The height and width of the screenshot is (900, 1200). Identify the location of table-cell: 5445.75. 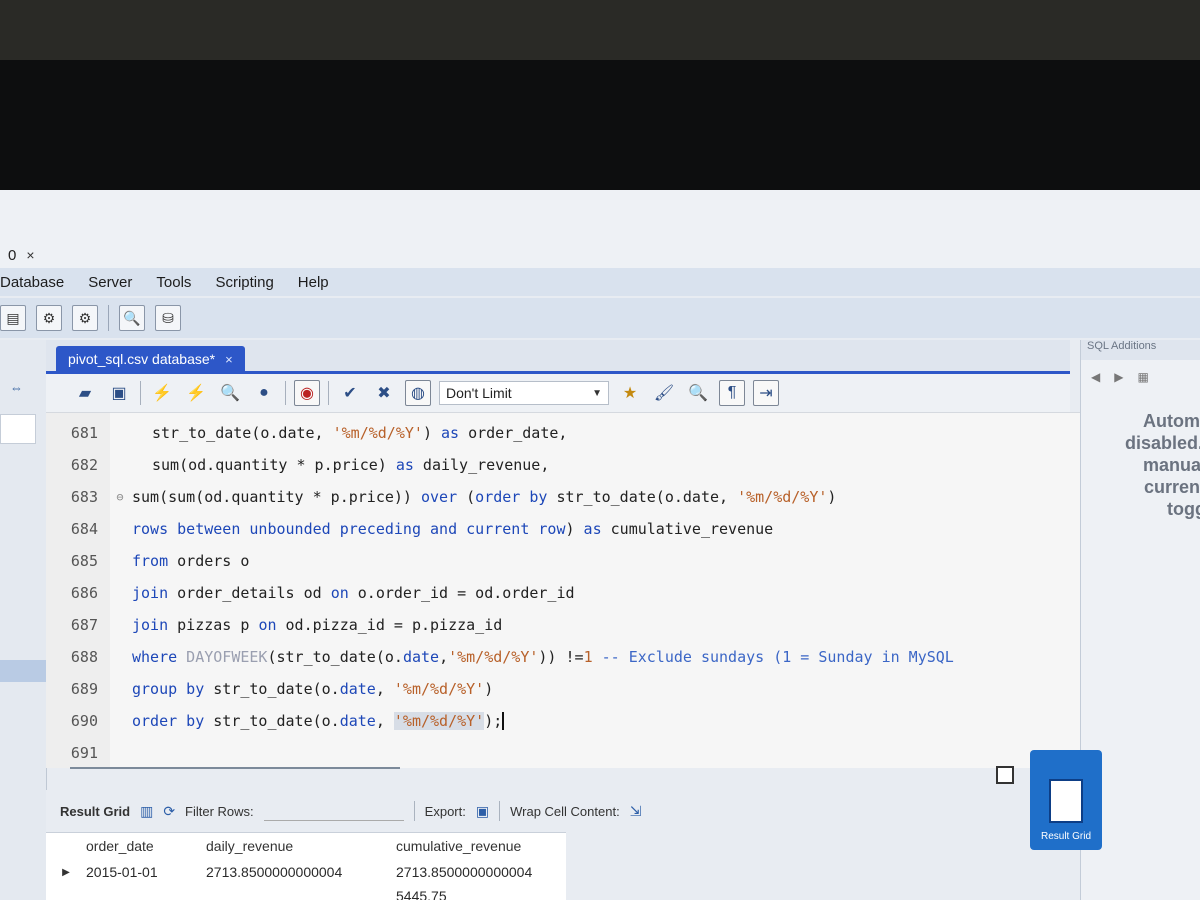
(481, 894).